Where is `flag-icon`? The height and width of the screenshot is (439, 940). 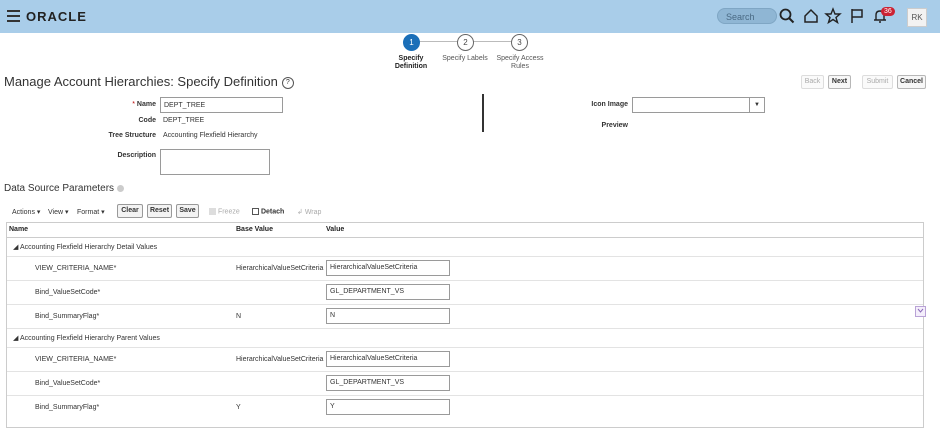 flag-icon is located at coordinates (857, 16).